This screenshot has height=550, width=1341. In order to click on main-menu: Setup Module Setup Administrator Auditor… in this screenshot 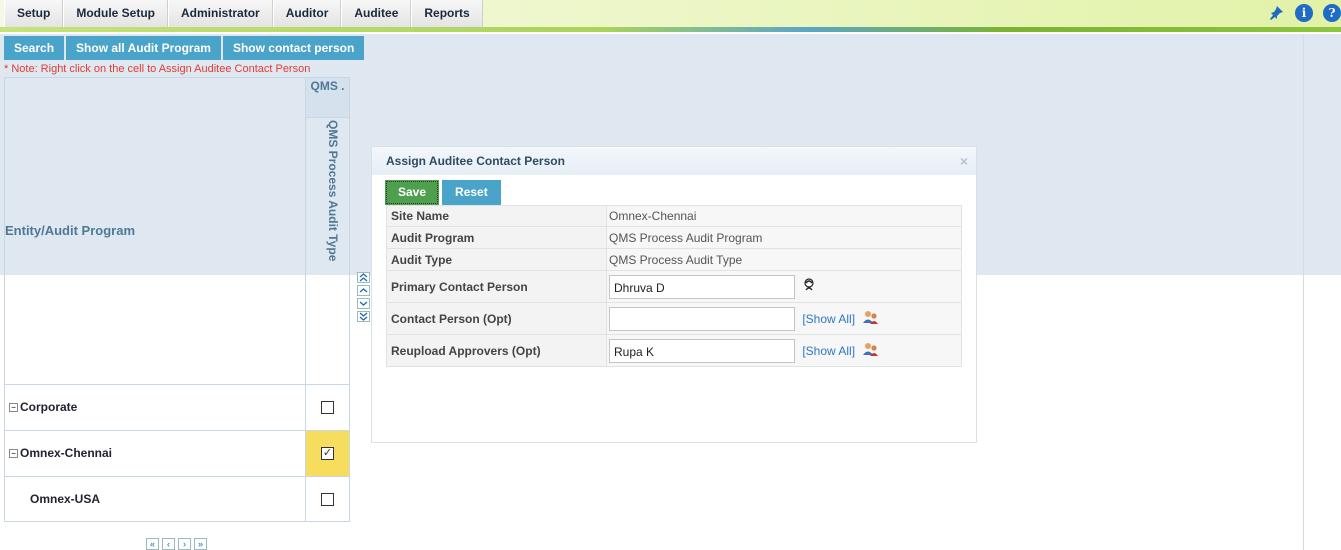, I will do `click(243, 13)`.